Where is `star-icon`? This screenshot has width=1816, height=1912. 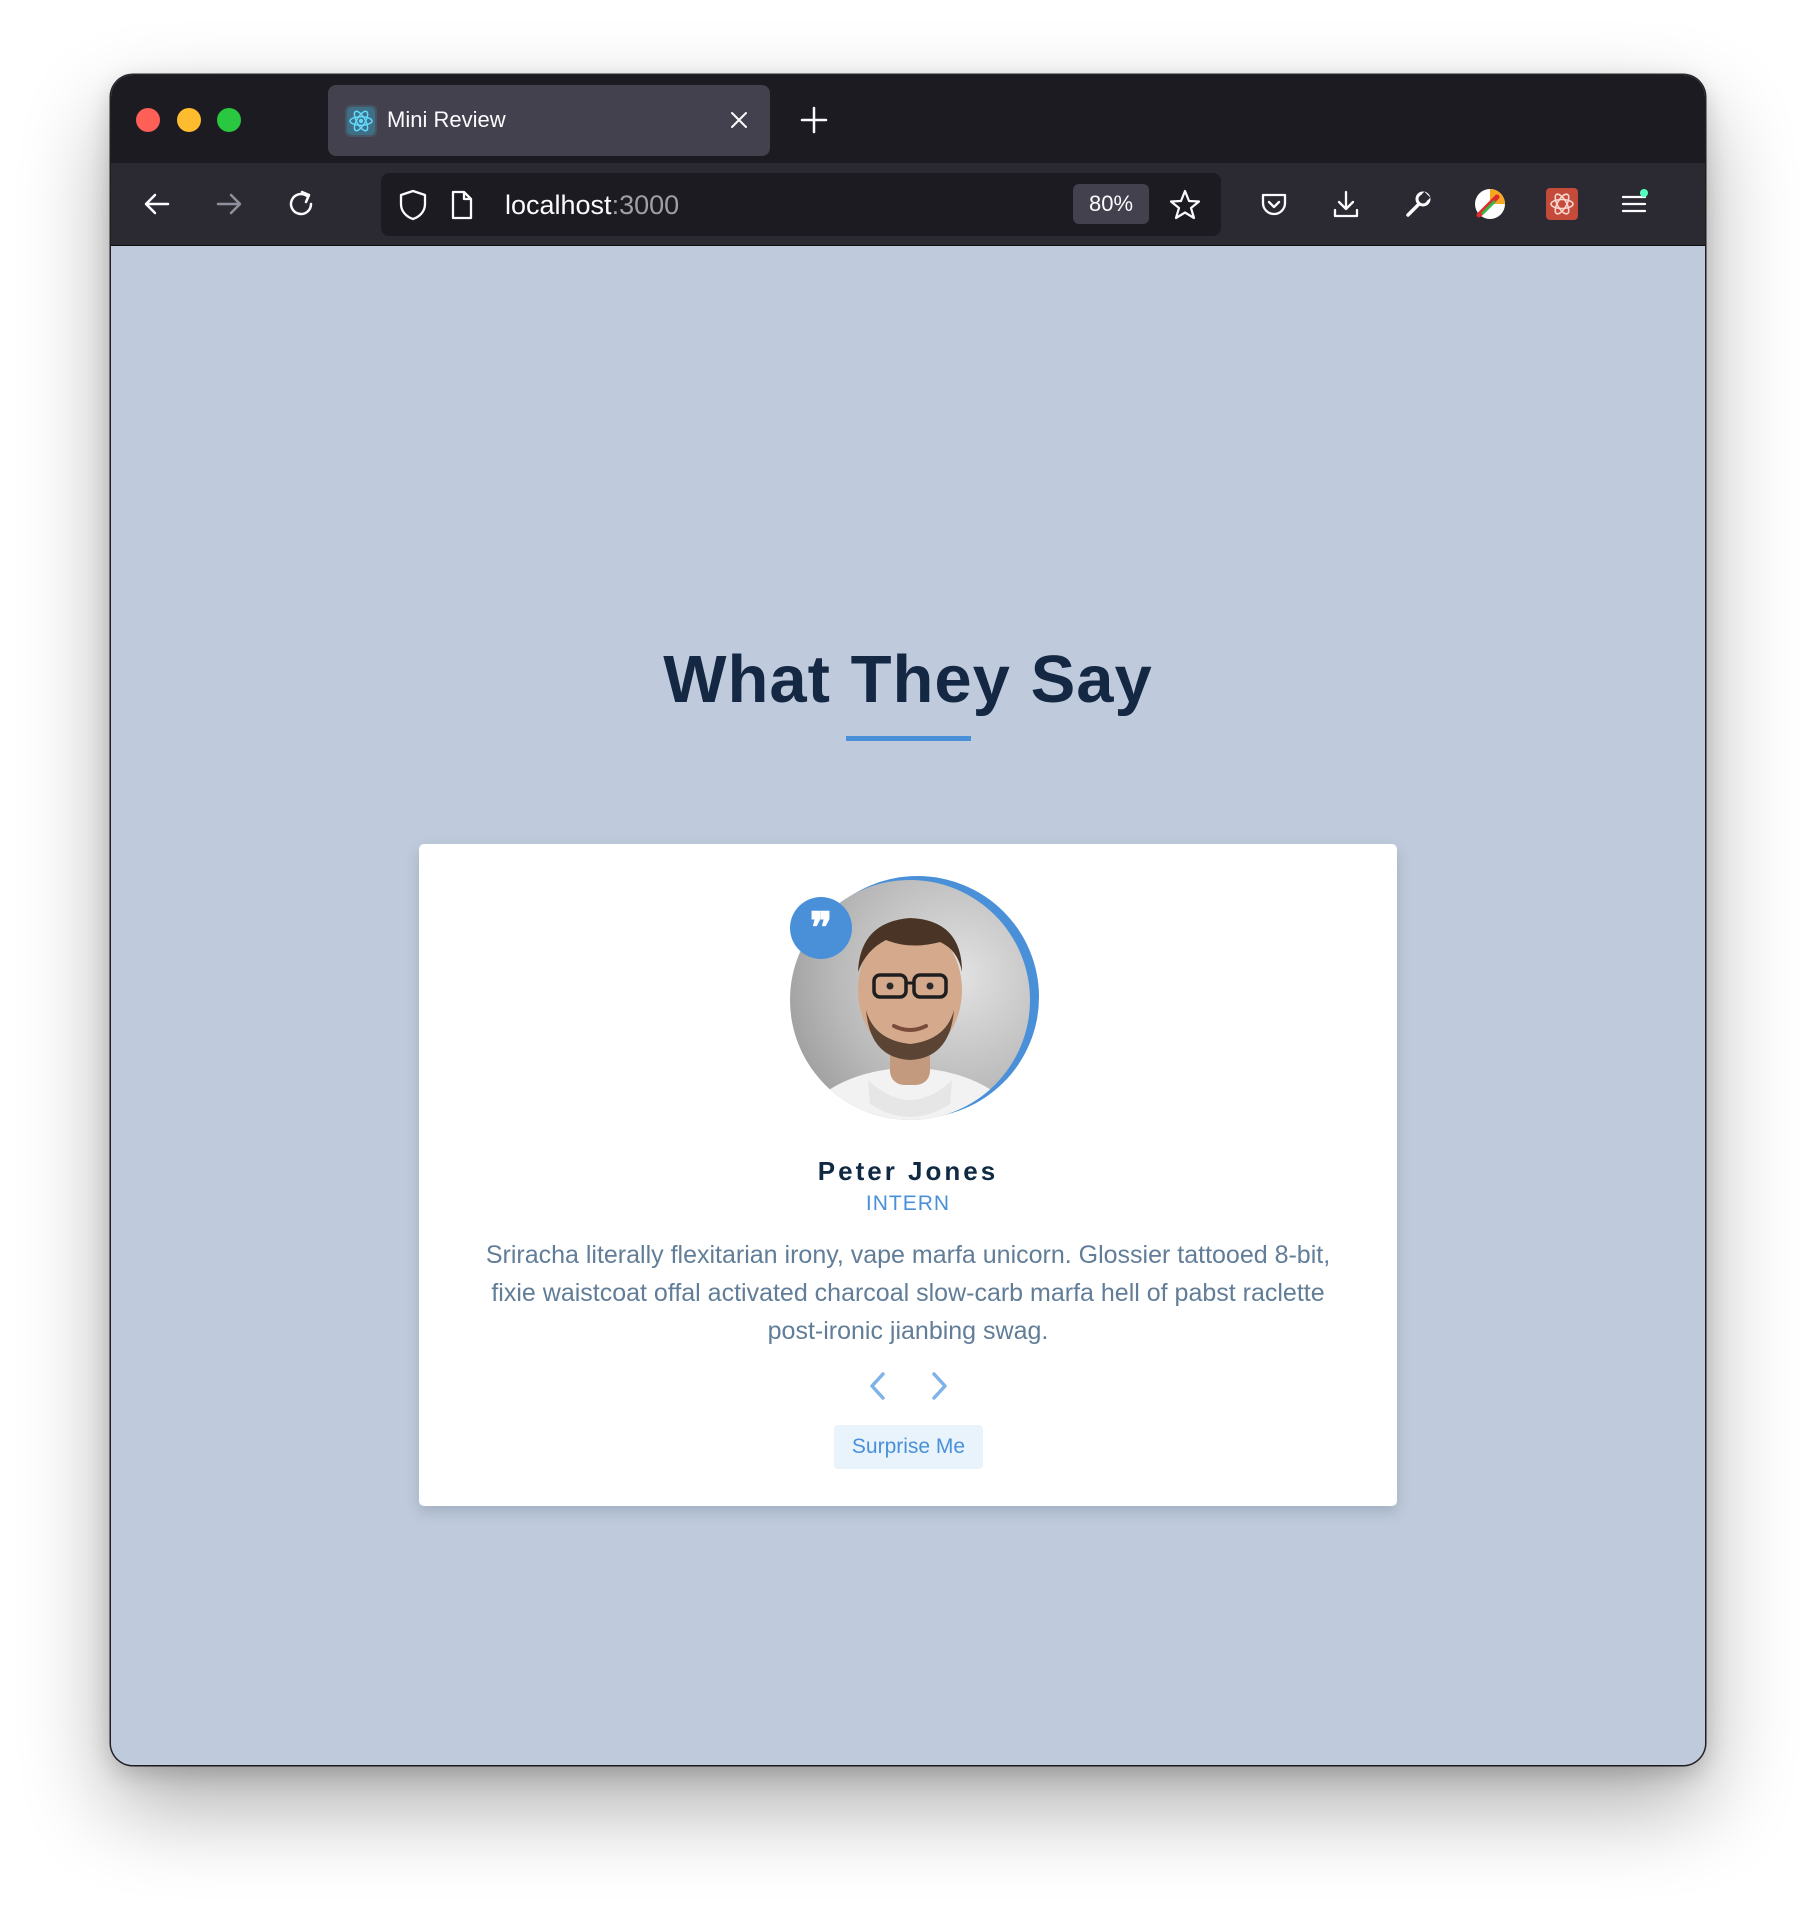
star-icon is located at coordinates (1185, 205).